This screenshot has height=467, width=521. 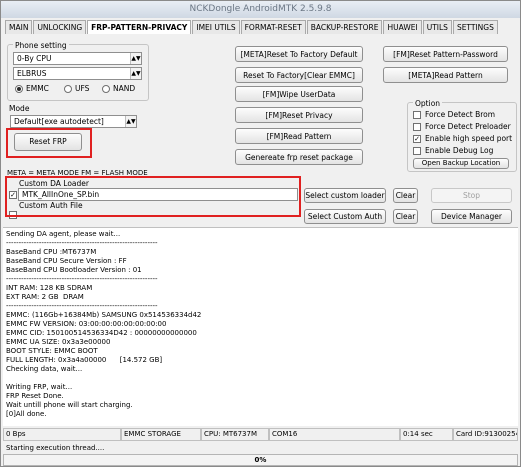 I want to click on log-line: BaseBand CPU :MT6737M, so click(x=51, y=252).